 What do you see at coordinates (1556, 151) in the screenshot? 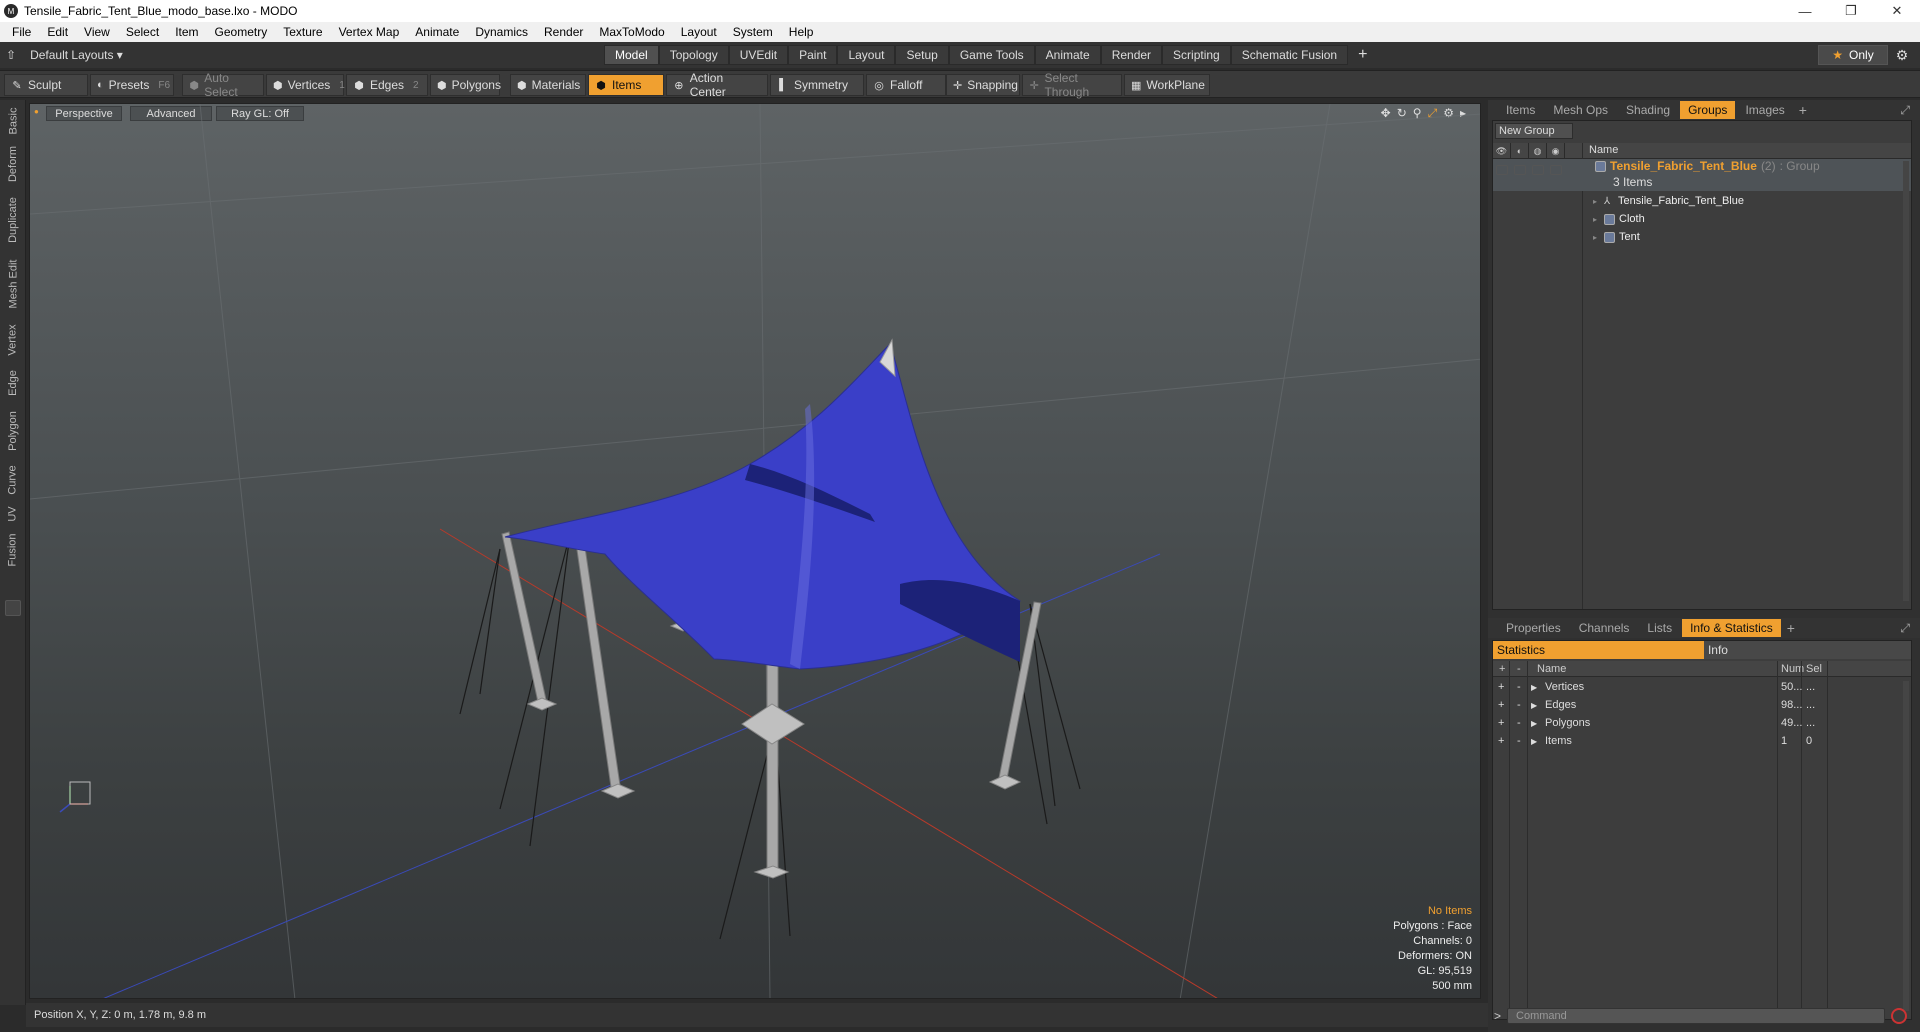
I see `select-col-icon: ◉` at bounding box center [1556, 151].